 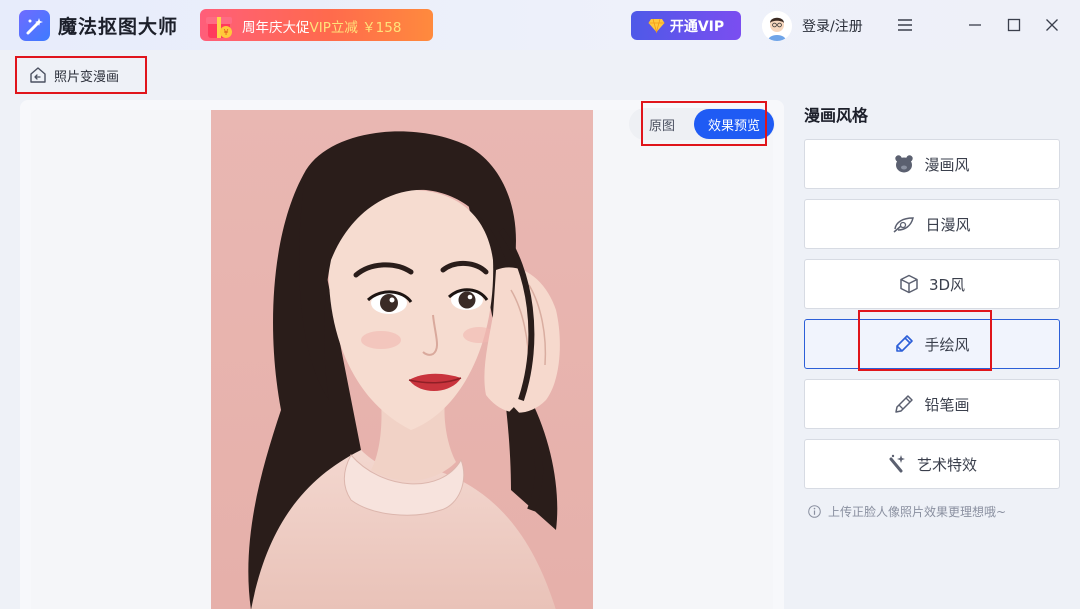 I want to click on style-option-manga: 漫画风, so click(x=932, y=164).